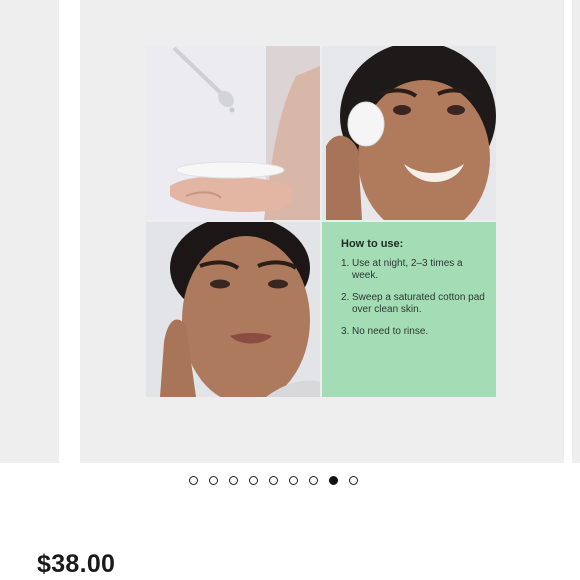  Describe the element at coordinates (345, 297) in the screenshot. I see `step-number: 2.` at that location.